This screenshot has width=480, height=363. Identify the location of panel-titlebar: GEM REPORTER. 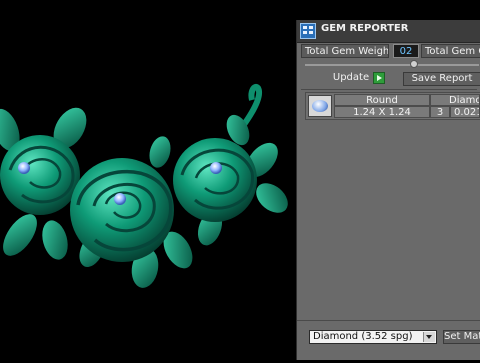
(388, 31).